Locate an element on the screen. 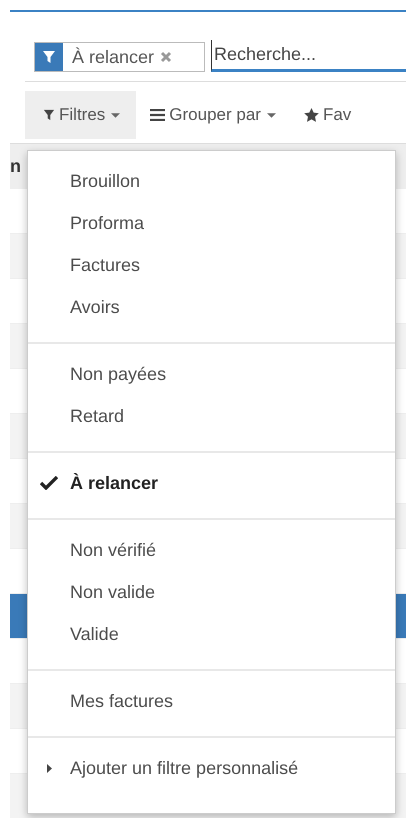 Image resolution: width=406 pixels, height=818 pixels. filter-option: Valide is located at coordinates (211, 634).